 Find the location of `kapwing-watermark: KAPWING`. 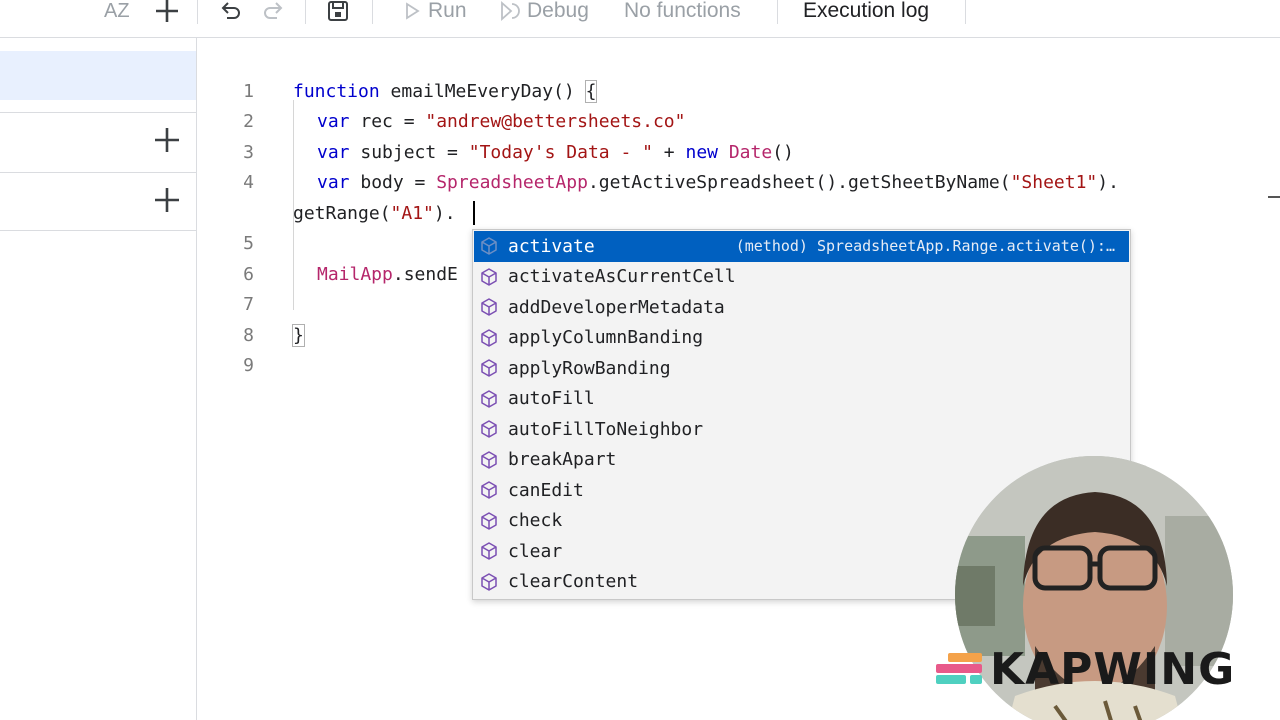

kapwing-watermark: KAPWING is located at coordinates (1096, 669).